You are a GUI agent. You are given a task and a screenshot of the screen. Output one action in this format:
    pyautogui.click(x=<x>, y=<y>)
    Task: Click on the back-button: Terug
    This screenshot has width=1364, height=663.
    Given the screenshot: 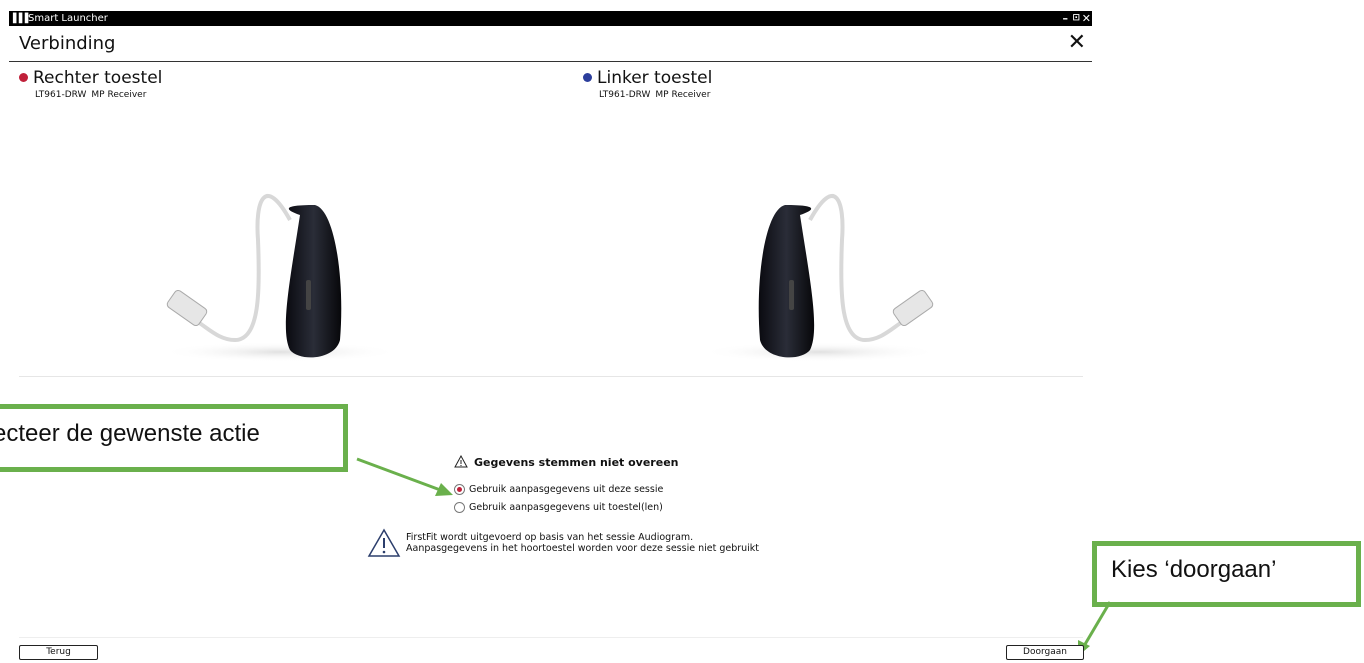 What is the action you would take?
    pyautogui.click(x=58, y=652)
    